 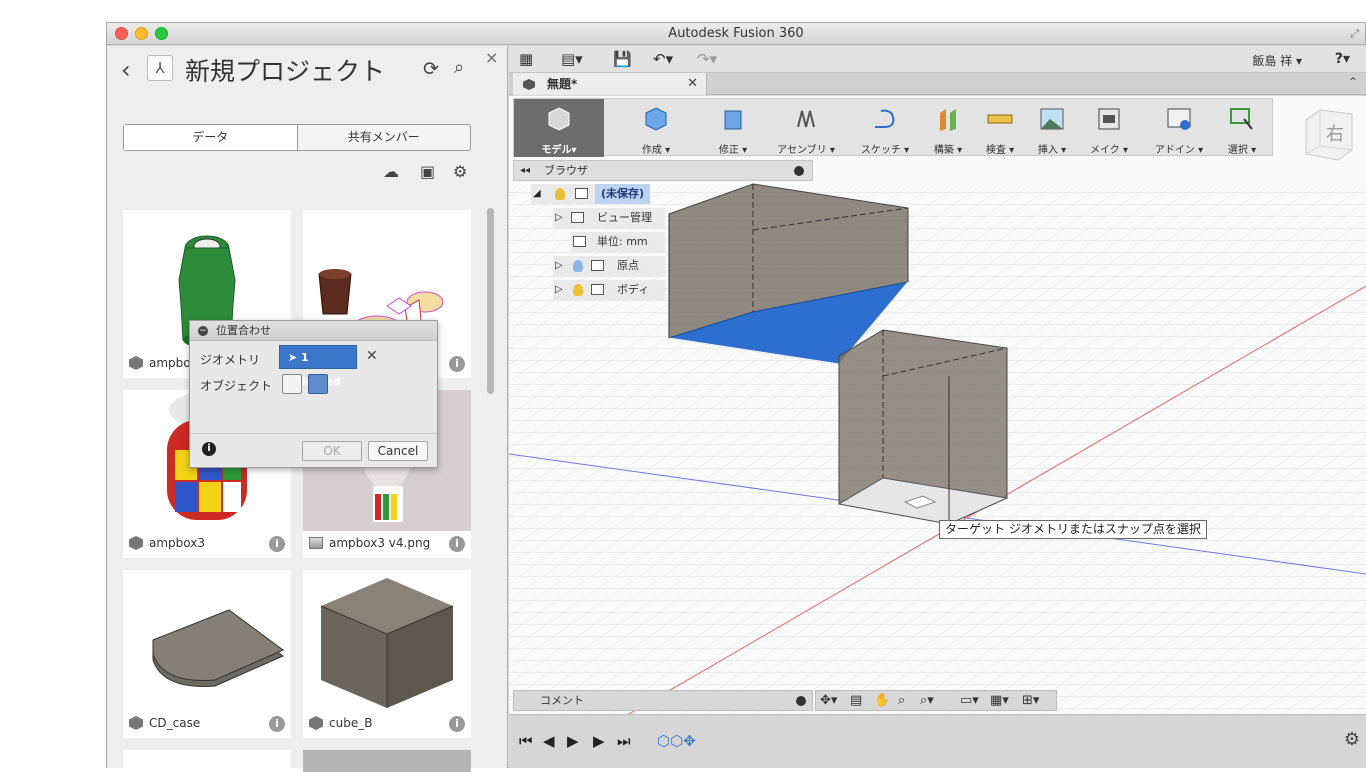 I want to click on insert-menu-button: 挿入 ▾, so click(x=1052, y=128).